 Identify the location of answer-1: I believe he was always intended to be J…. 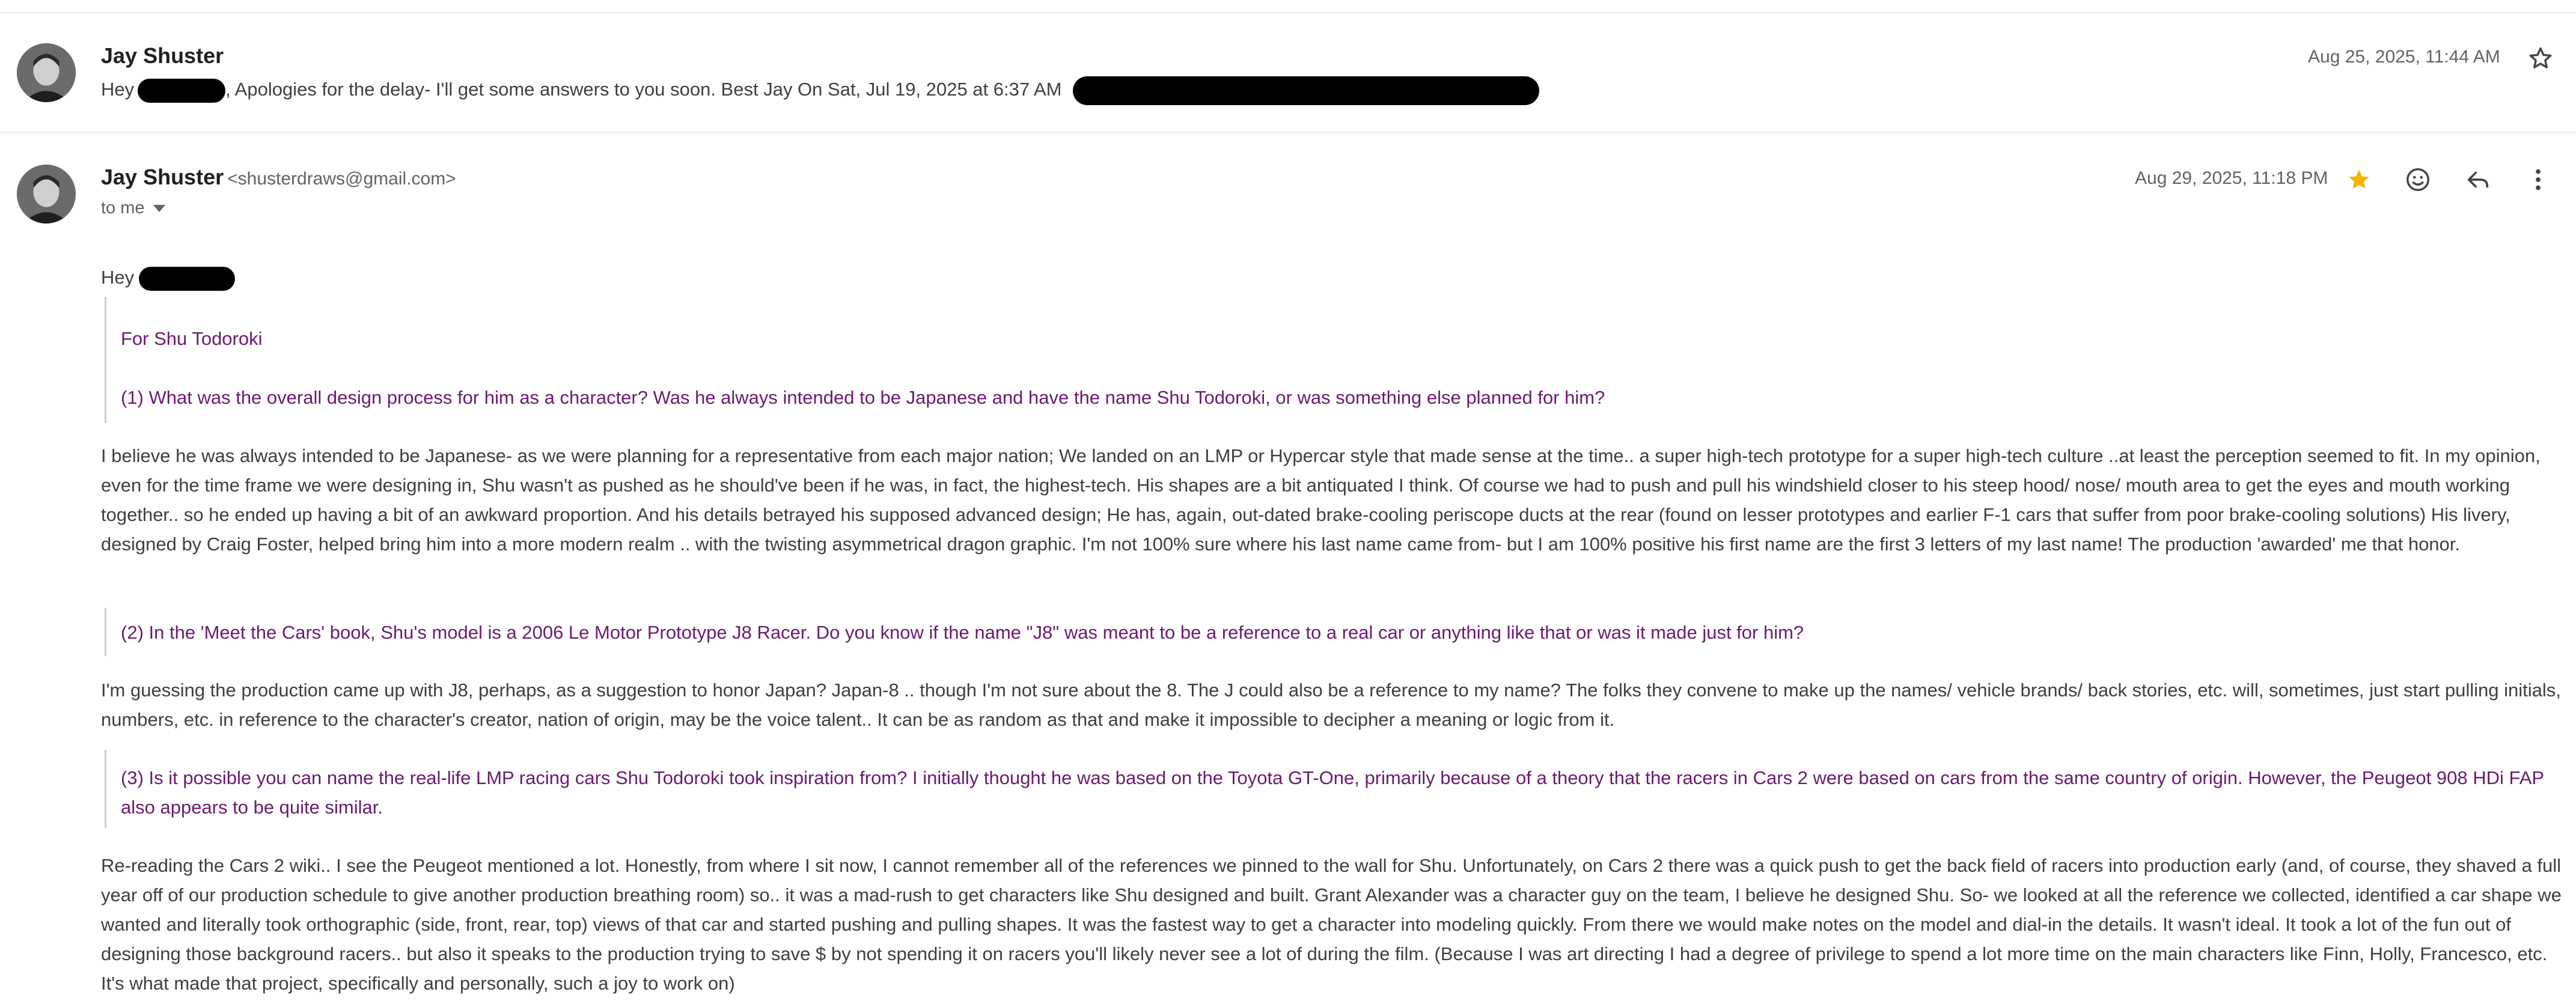
(1321, 500).